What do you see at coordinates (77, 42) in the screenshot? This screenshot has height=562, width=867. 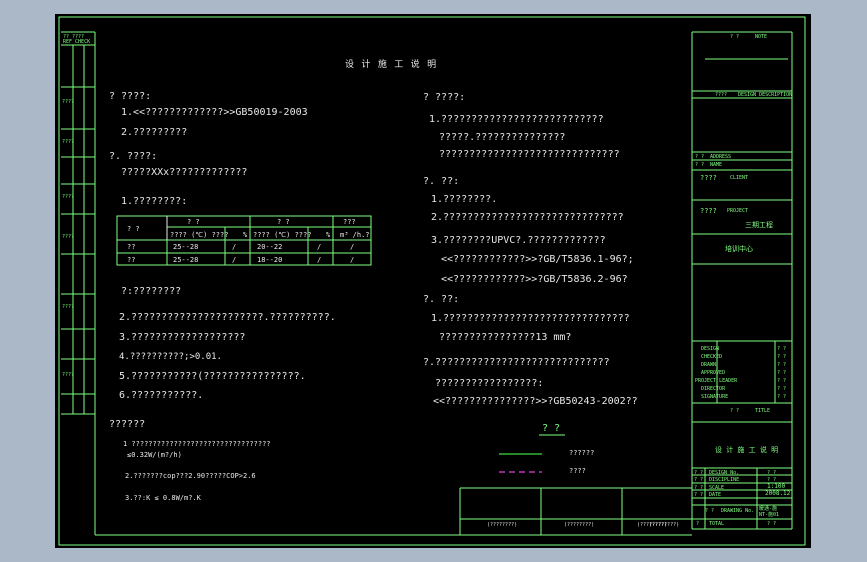 I see `left-strip-header-small: REF CHECK` at bounding box center [77, 42].